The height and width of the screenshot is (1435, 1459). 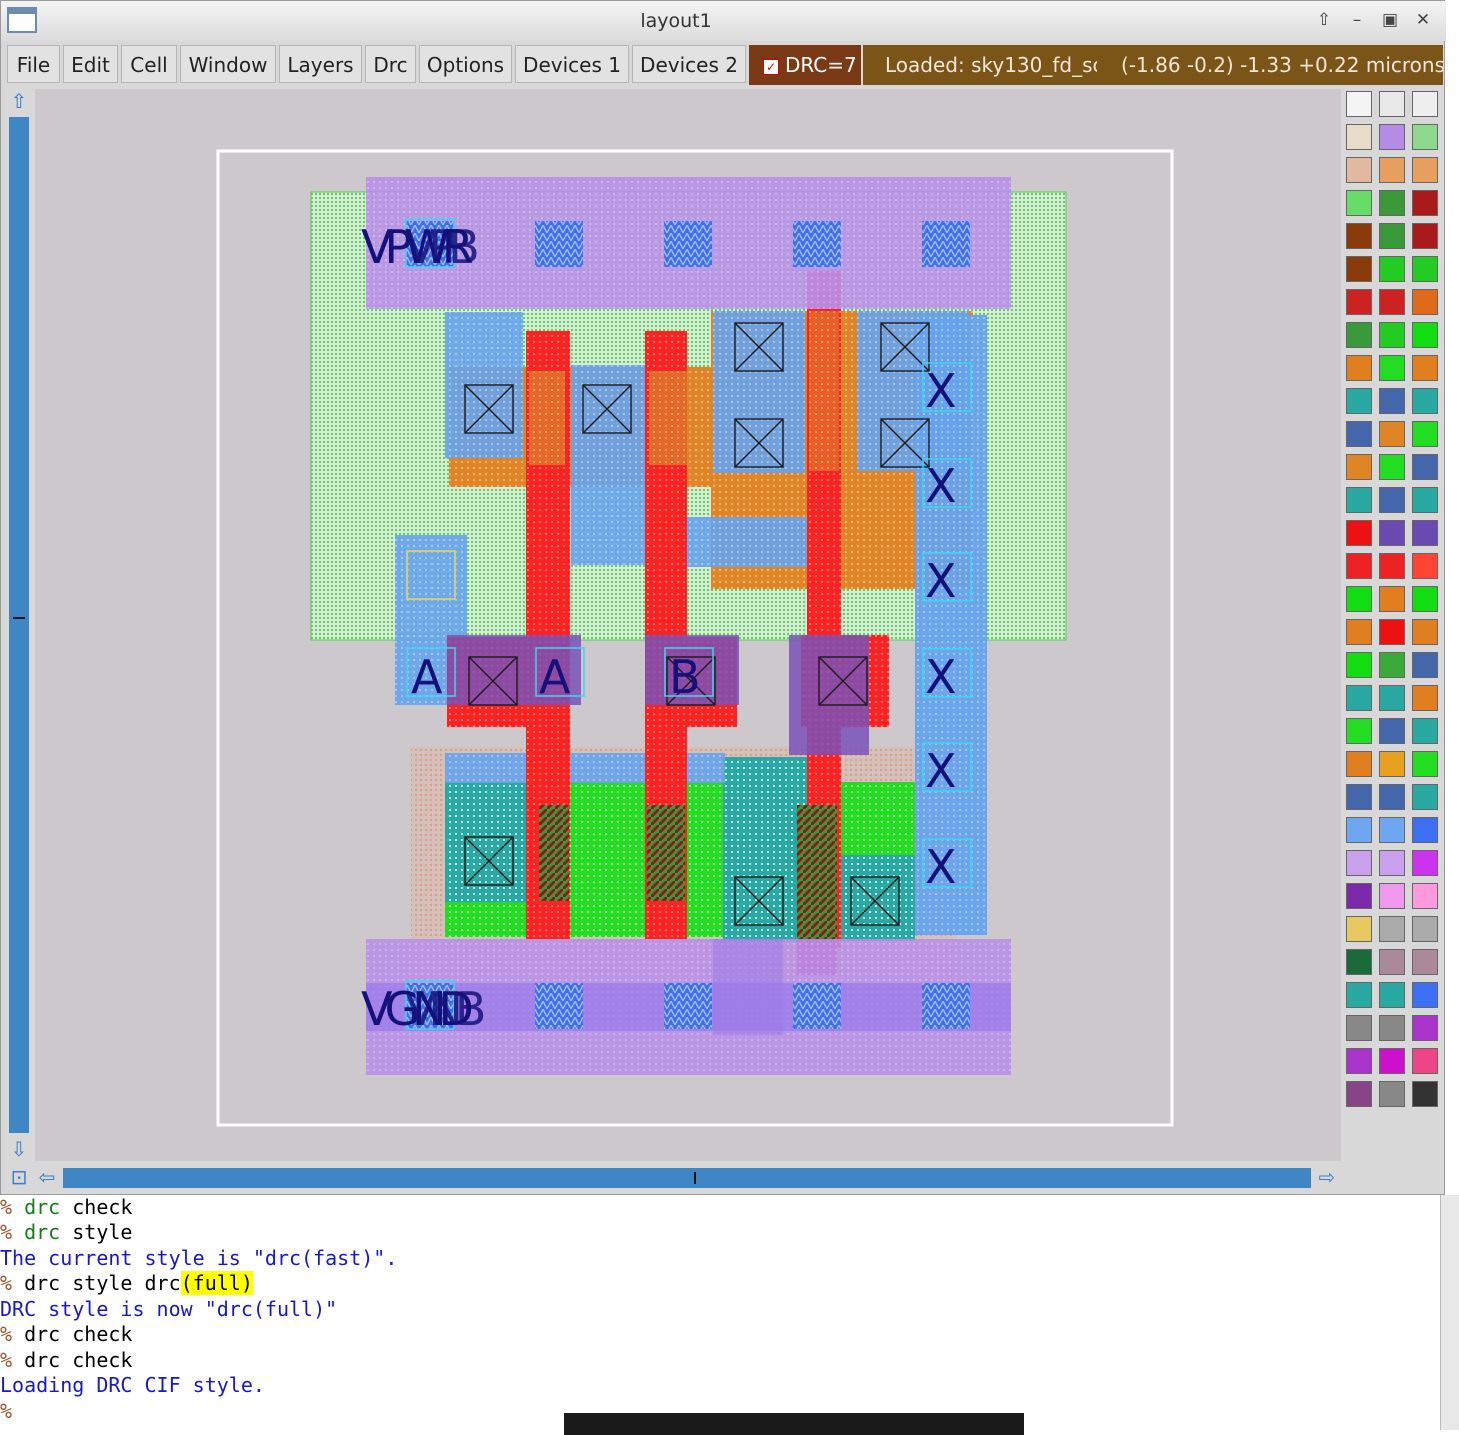 What do you see at coordinates (805, 65) in the screenshot?
I see `drc-toggle-button: ✓ DRC=7` at bounding box center [805, 65].